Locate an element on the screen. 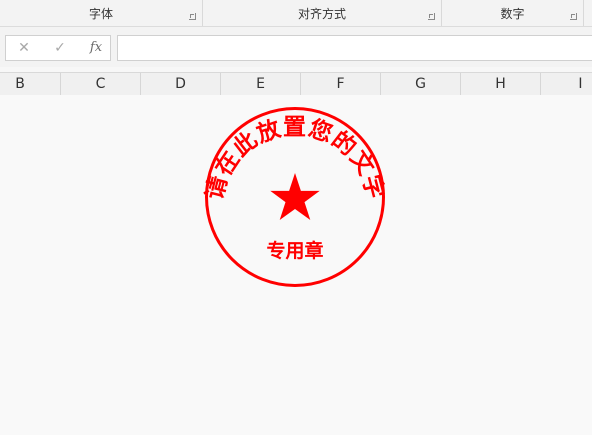 The height and width of the screenshot is (435, 592). formula-input is located at coordinates (354, 48).